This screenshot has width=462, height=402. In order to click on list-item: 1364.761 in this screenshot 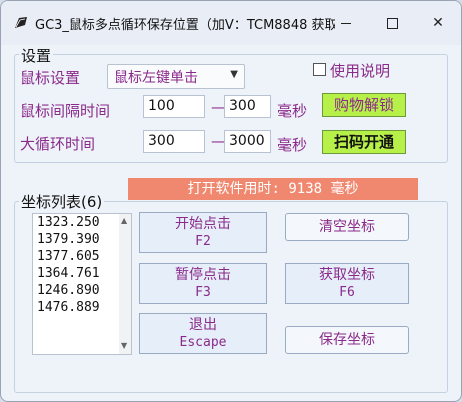, I will do `click(68, 273)`.